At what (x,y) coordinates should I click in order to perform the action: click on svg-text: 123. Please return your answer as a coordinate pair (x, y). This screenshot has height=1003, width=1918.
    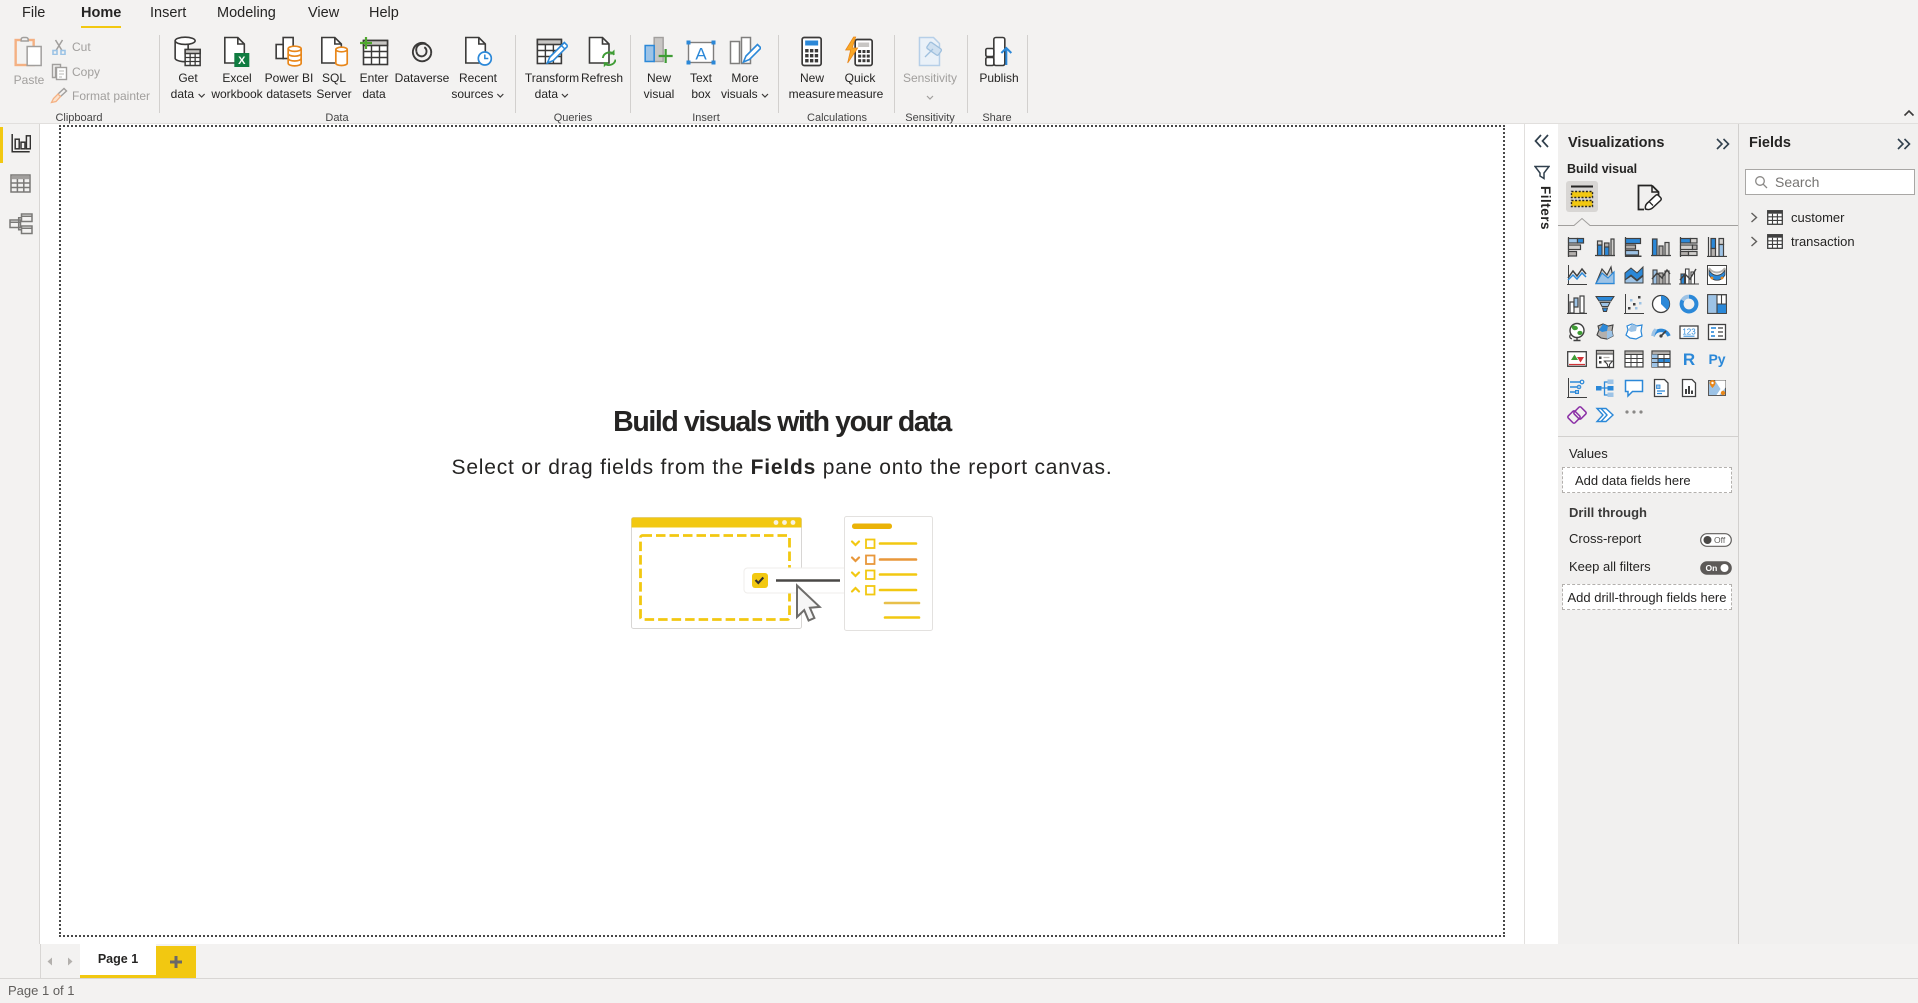
    Looking at the image, I should click on (1689, 332).